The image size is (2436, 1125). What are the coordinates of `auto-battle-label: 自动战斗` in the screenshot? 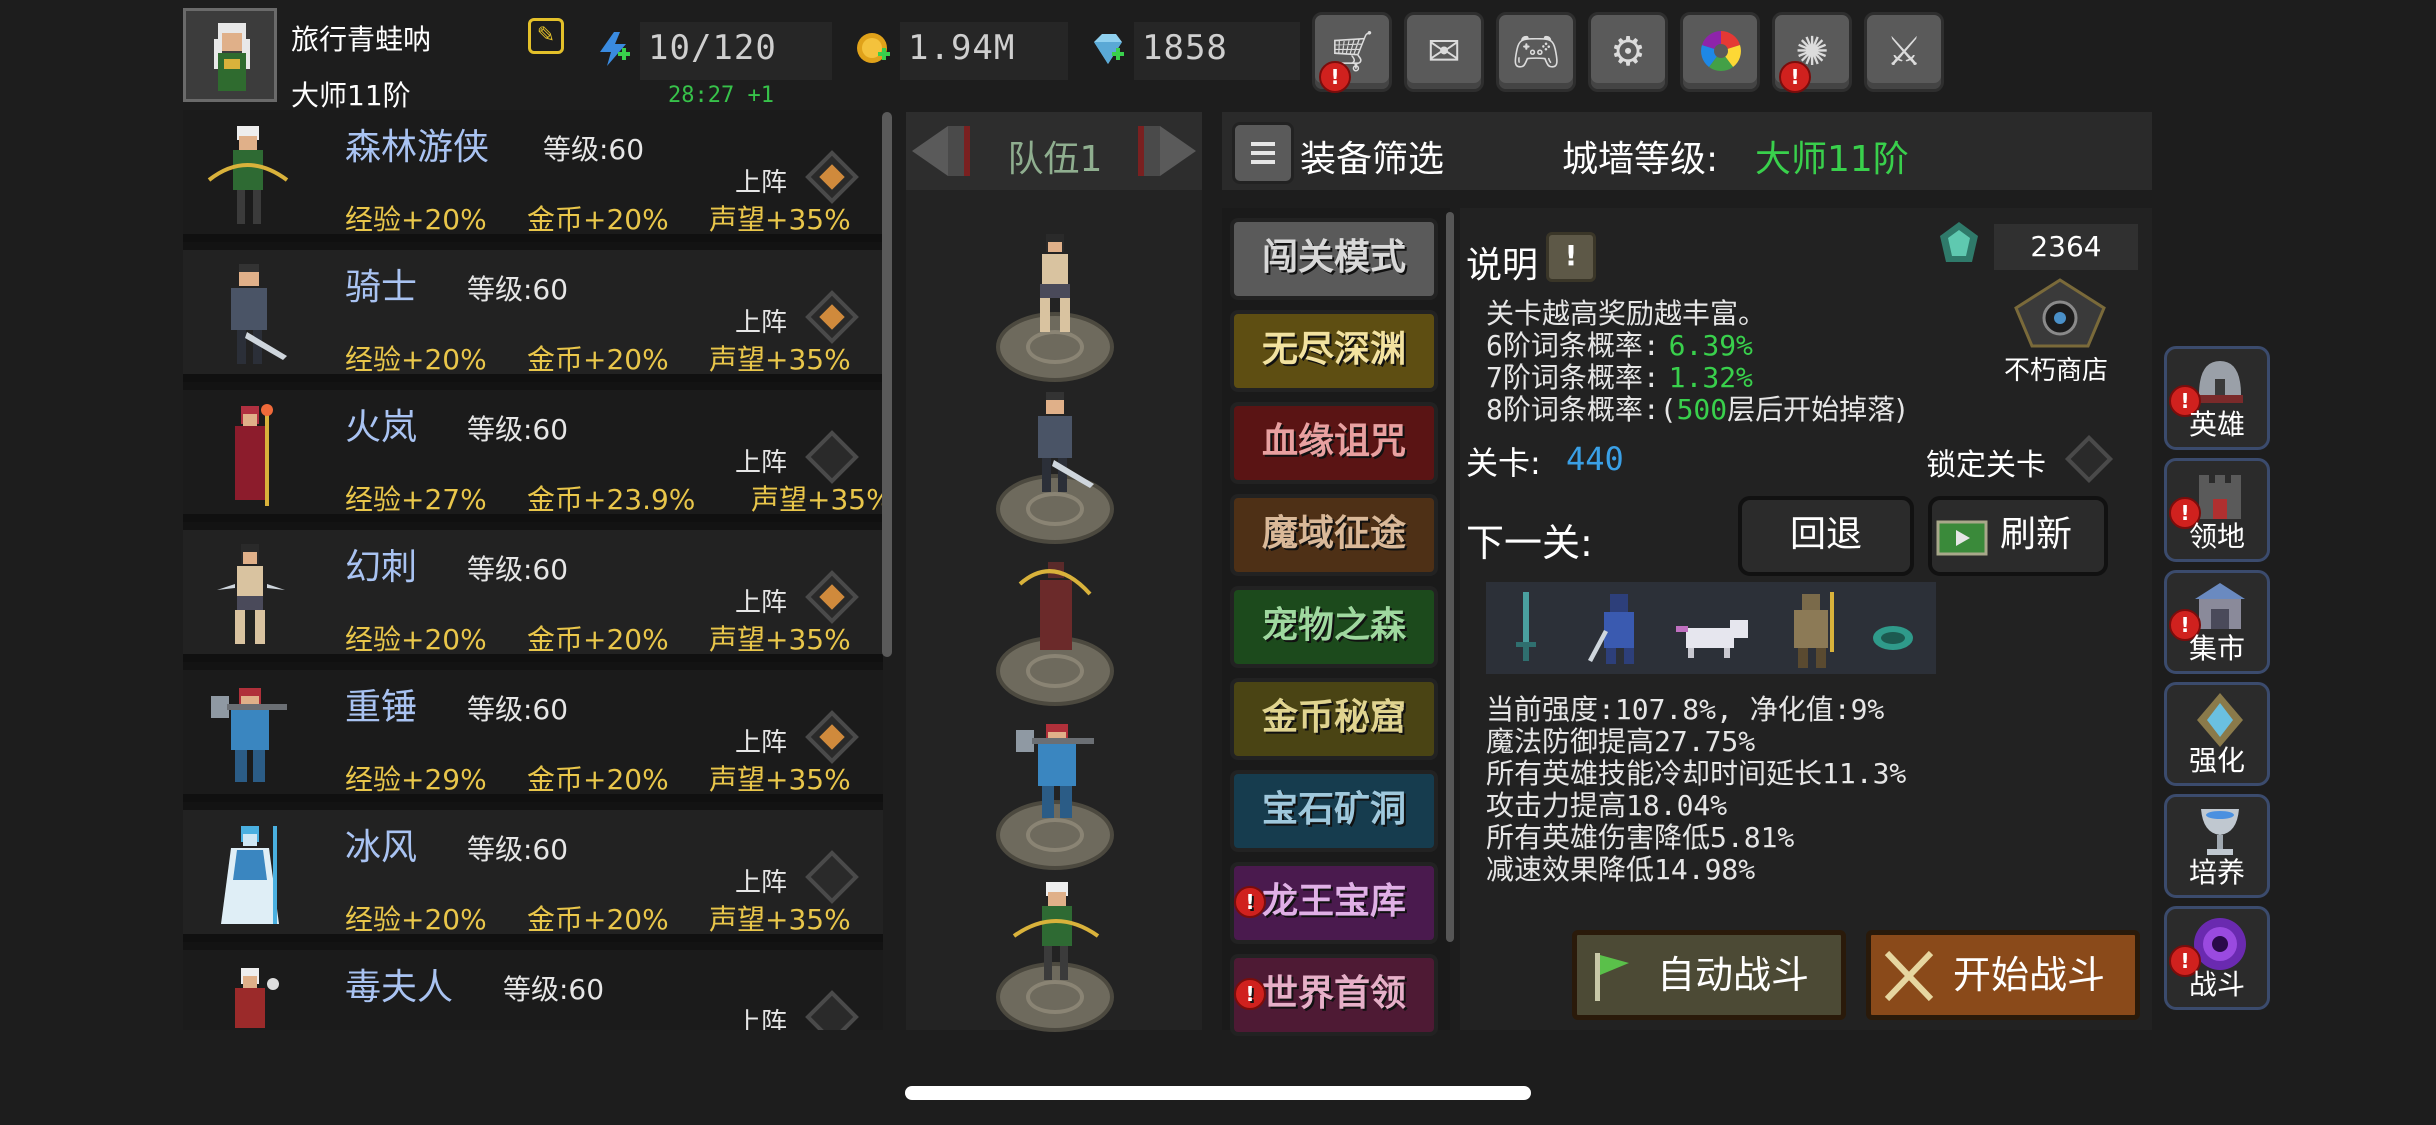 It's located at (1733, 975).